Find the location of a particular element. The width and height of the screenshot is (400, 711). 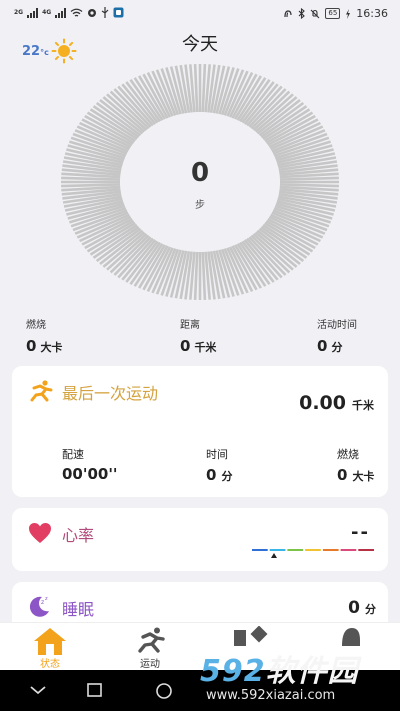

time-label: 时间 is located at coordinates (217, 454).